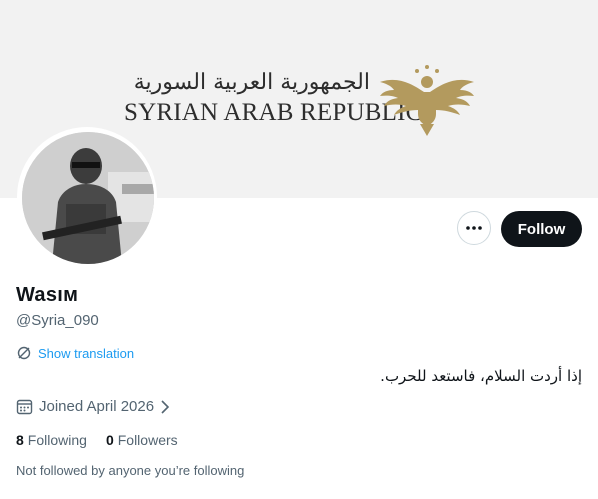  I want to click on following-count: 8, so click(20, 440).